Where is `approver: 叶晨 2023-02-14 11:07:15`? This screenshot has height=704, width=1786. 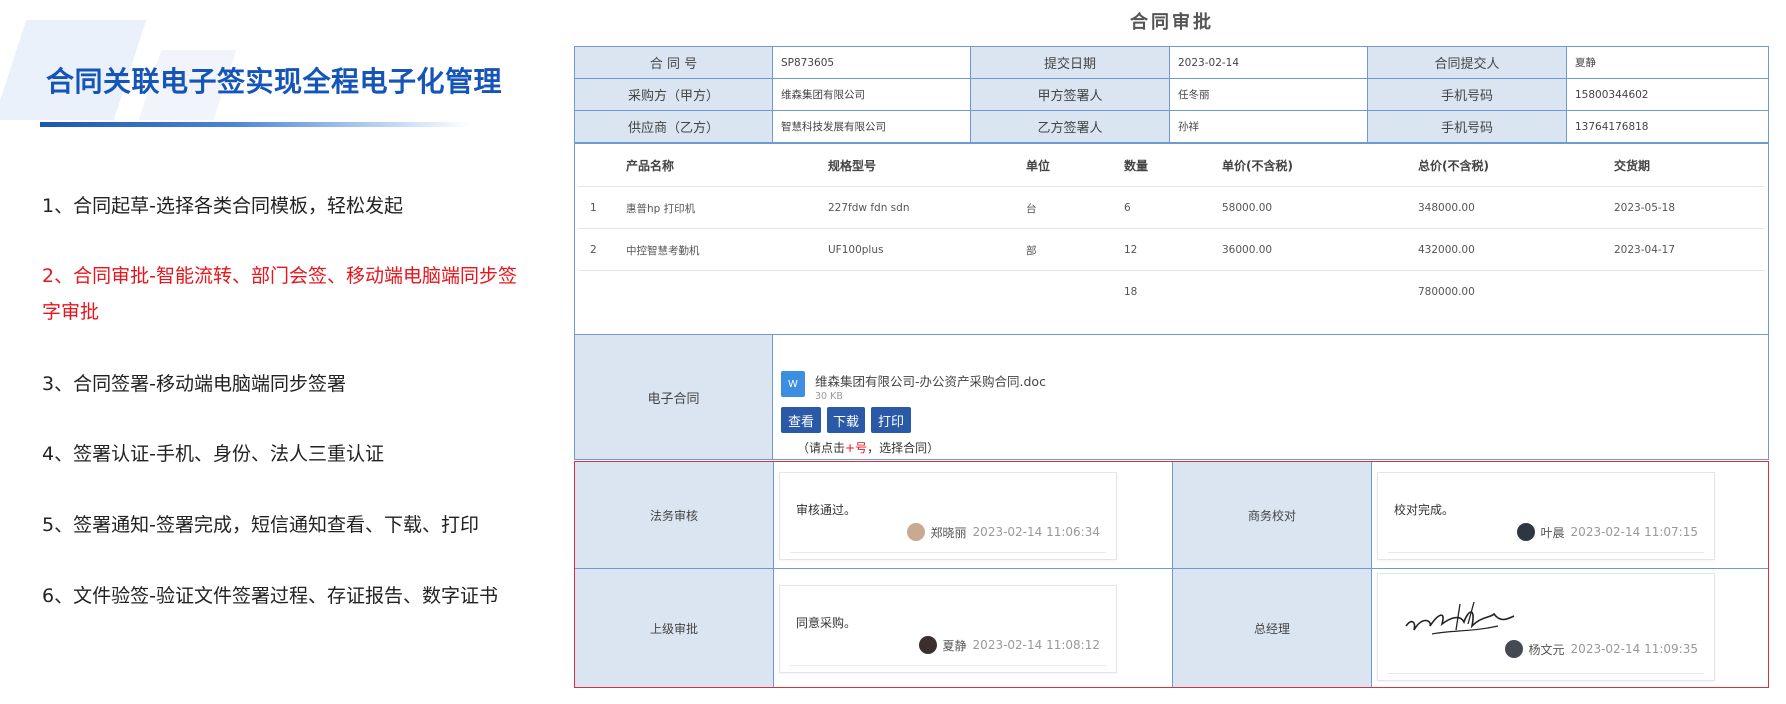
approver: 叶晨 2023-02-14 11:07:15 is located at coordinates (1607, 532).